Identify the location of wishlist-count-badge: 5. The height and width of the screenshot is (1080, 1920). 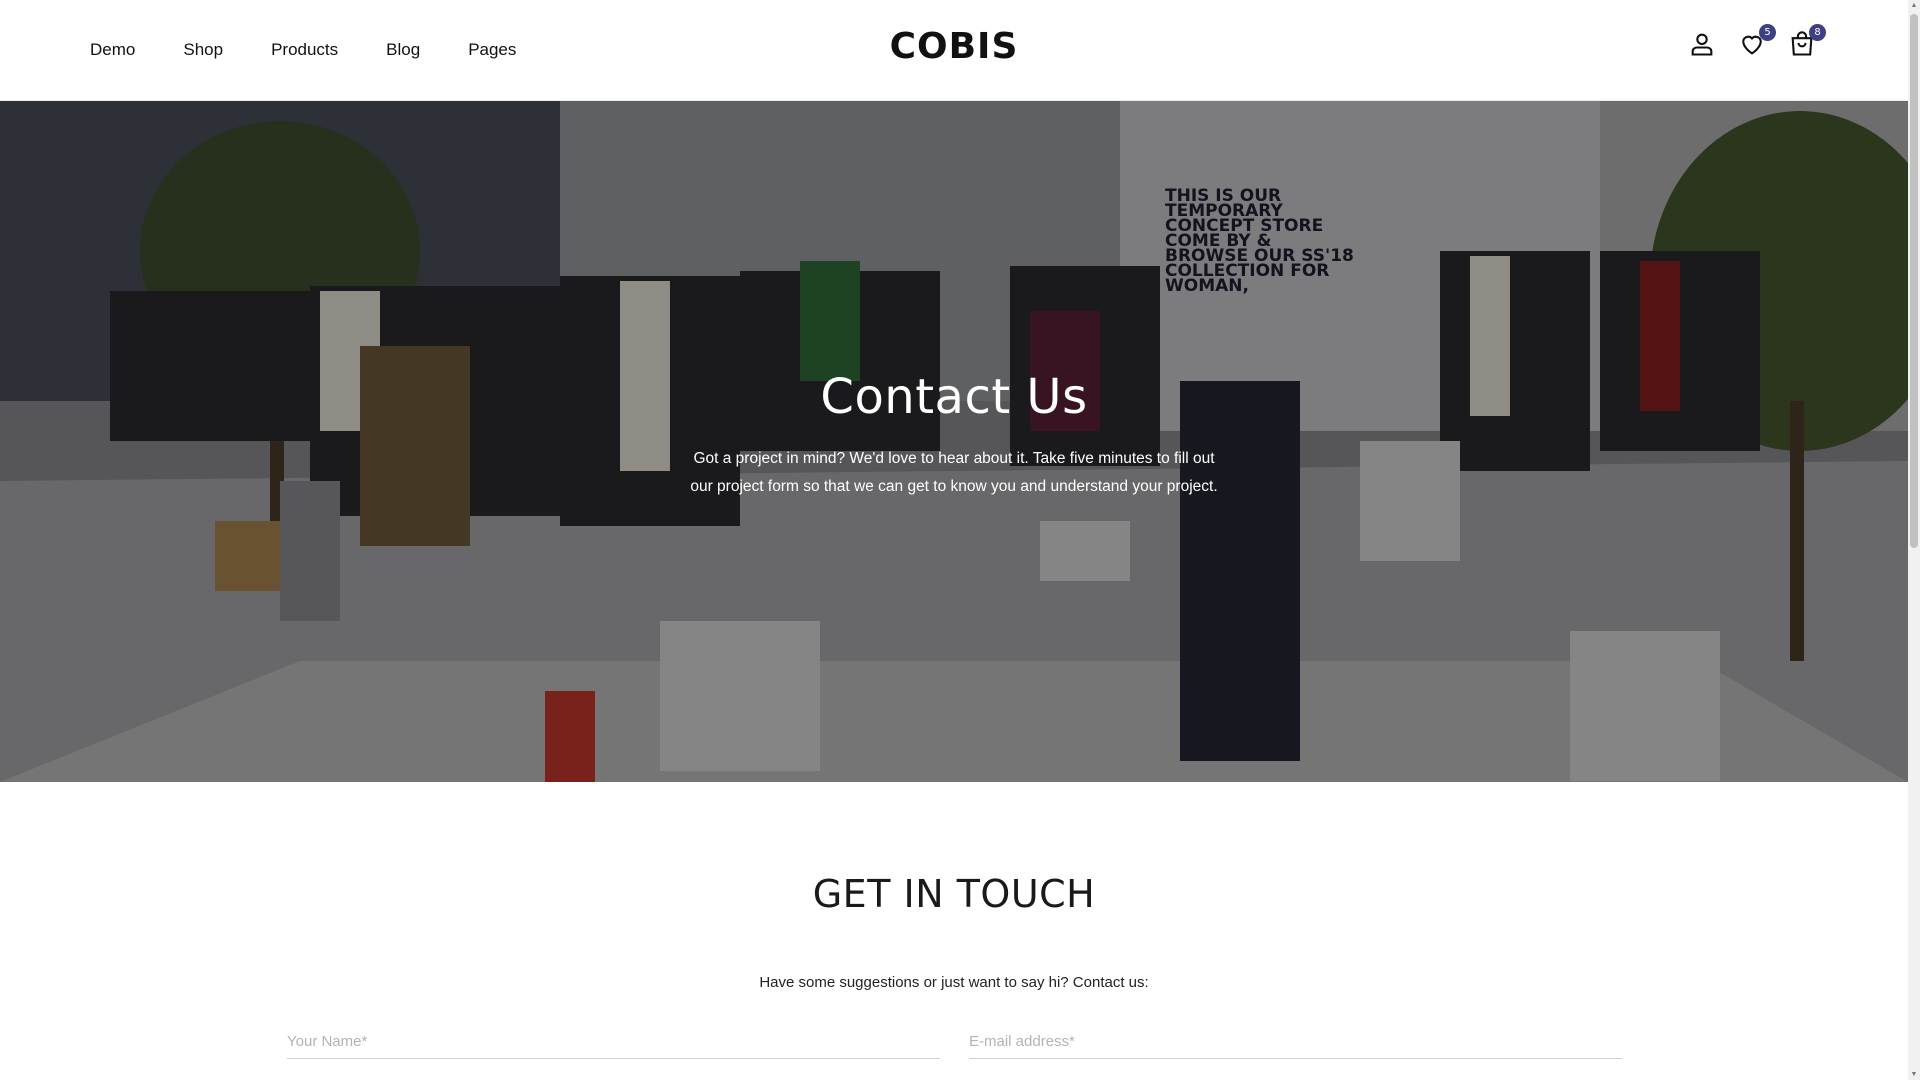
(1767, 32).